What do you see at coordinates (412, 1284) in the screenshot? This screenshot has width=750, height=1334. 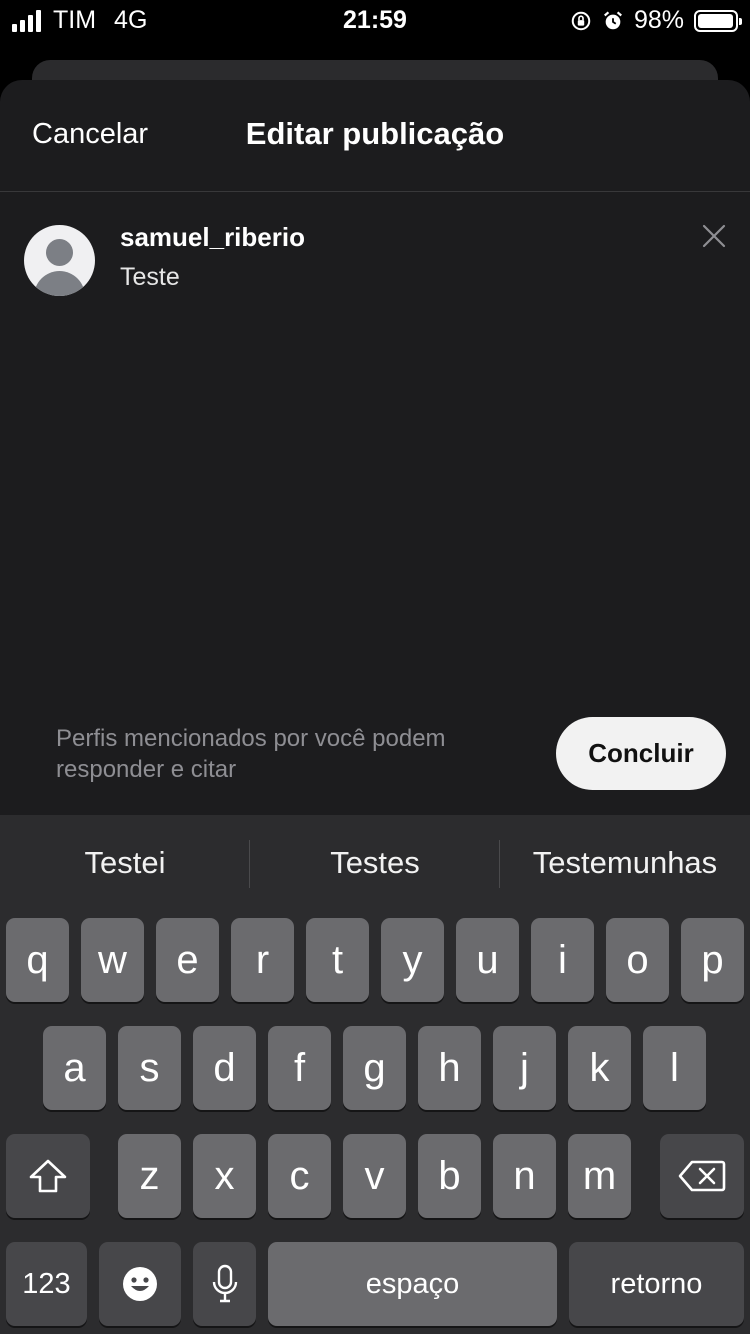 I see `space-key: espaço` at bounding box center [412, 1284].